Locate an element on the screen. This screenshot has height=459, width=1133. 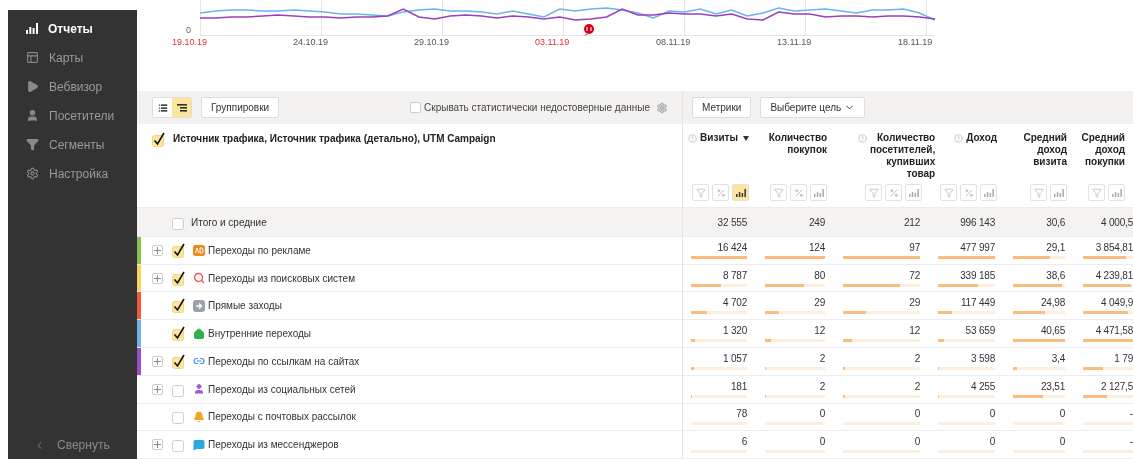
table-cell: 1 79 is located at coordinates (1123, 358).